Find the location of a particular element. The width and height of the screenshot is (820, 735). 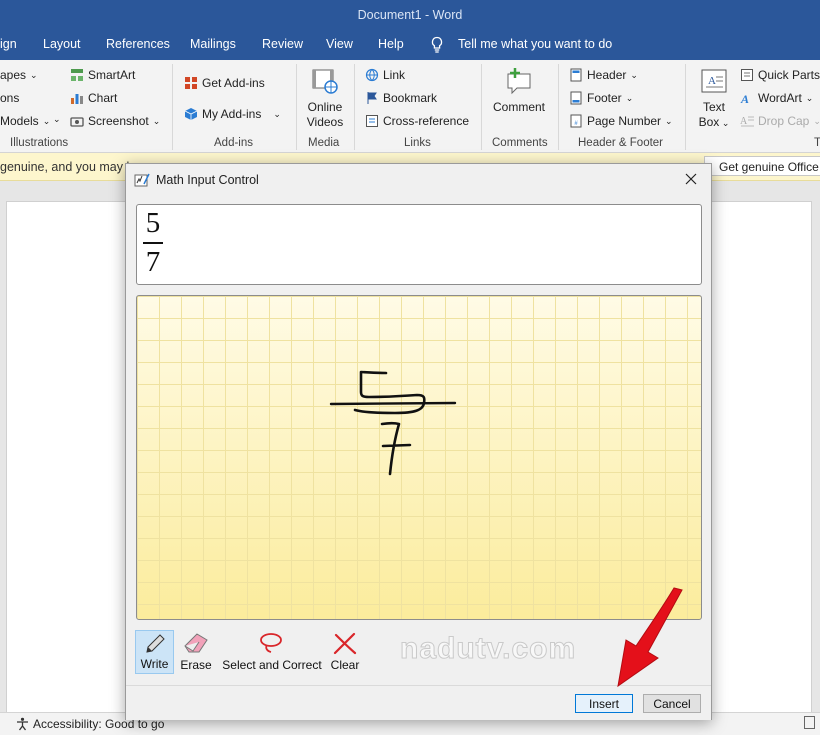

annotation-arrow-icon is located at coordinates (650, 637).